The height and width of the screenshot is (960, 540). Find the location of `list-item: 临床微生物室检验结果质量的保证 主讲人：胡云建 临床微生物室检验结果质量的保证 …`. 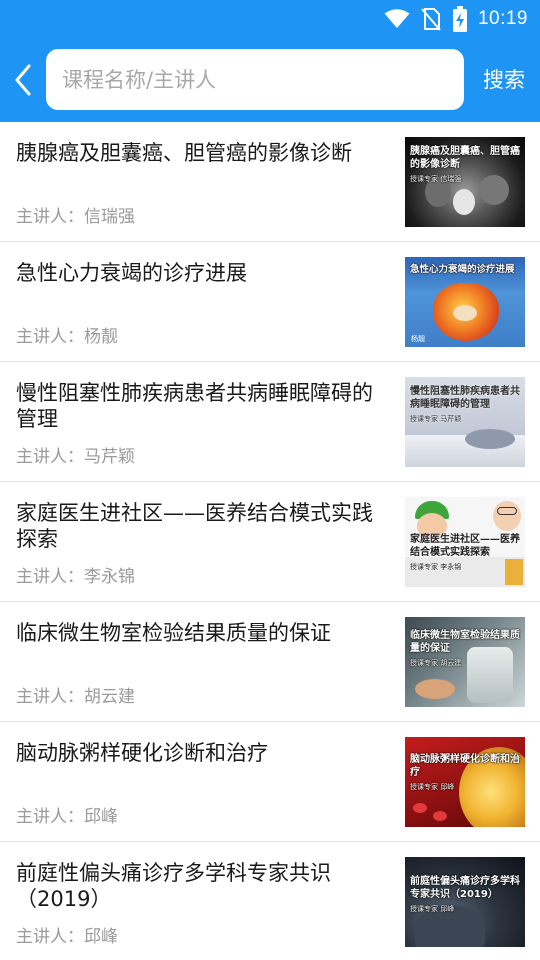

list-item: 临床微生物室检验结果质量的保证 主讲人：胡云建 临床微生物室检验结果质量的保证 … is located at coordinates (270, 662).